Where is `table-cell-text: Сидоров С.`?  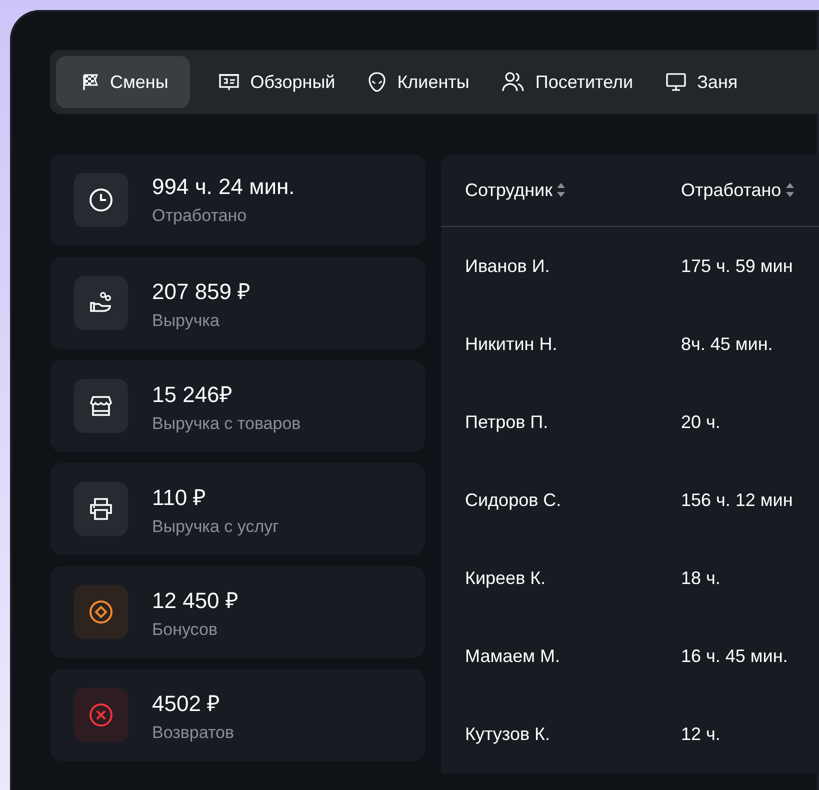
table-cell-text: Сидоров С. is located at coordinates (513, 500).